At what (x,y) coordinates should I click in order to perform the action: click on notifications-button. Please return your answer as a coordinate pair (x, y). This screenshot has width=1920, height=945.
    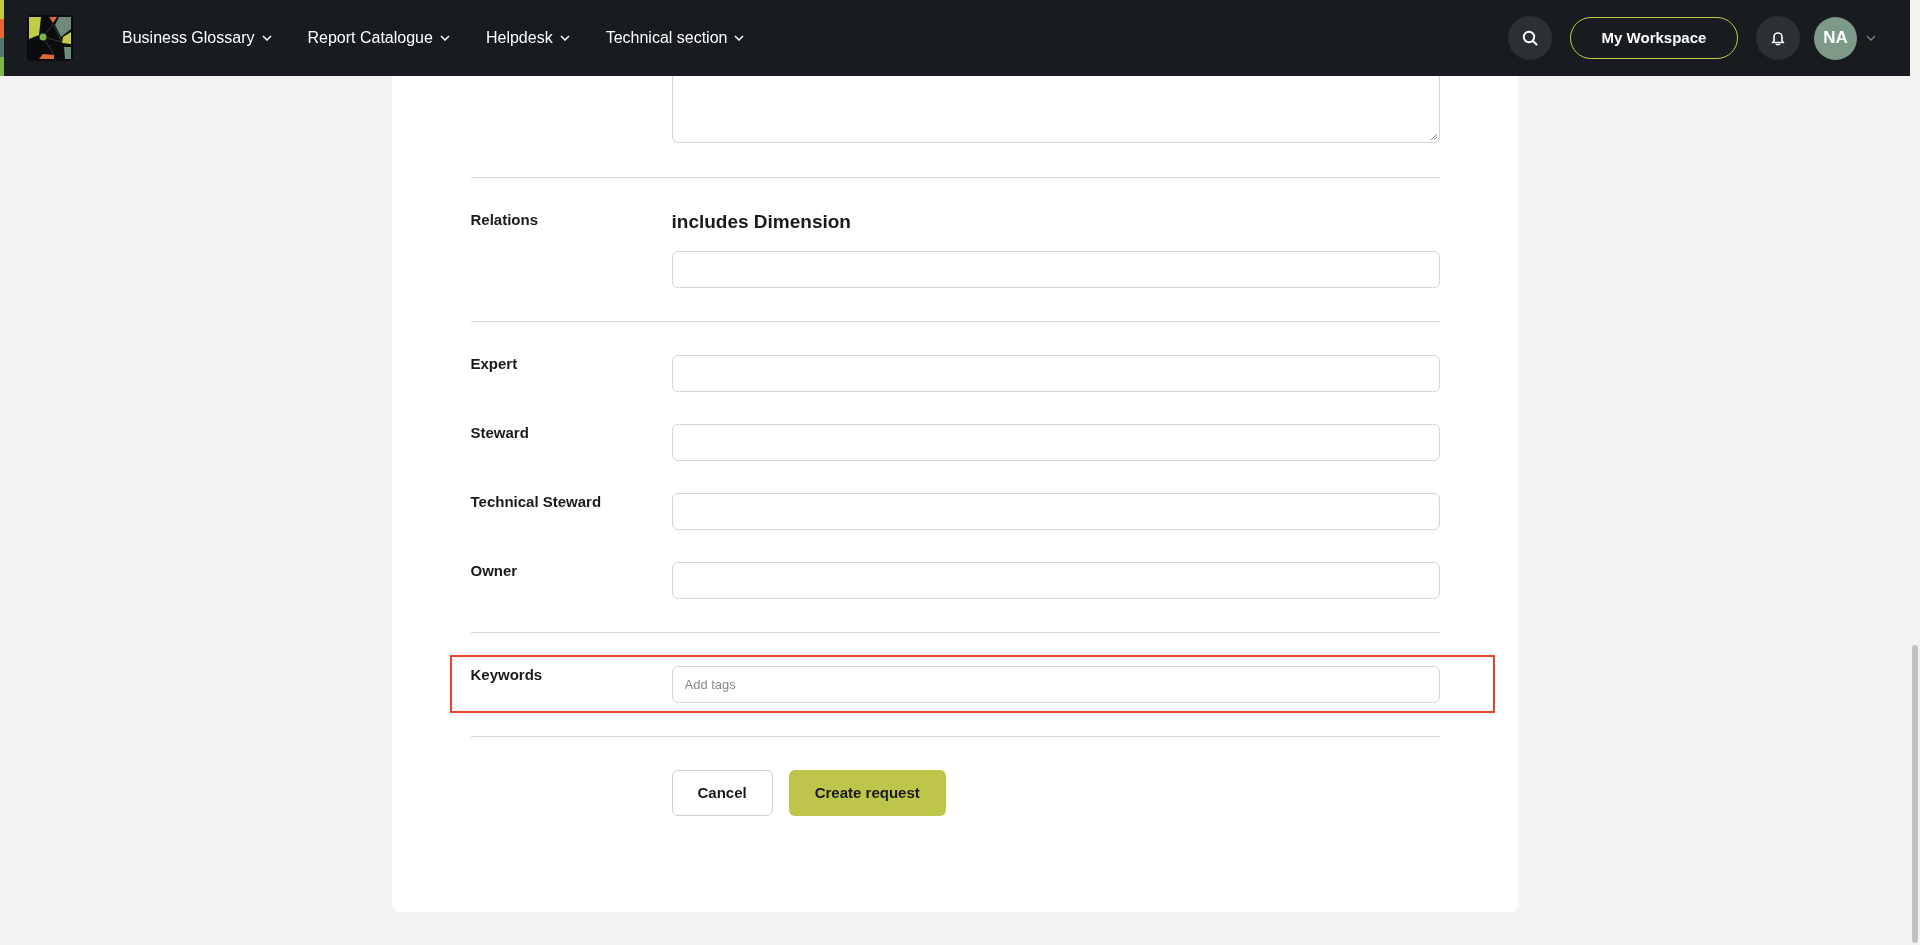
    Looking at the image, I should click on (1778, 38).